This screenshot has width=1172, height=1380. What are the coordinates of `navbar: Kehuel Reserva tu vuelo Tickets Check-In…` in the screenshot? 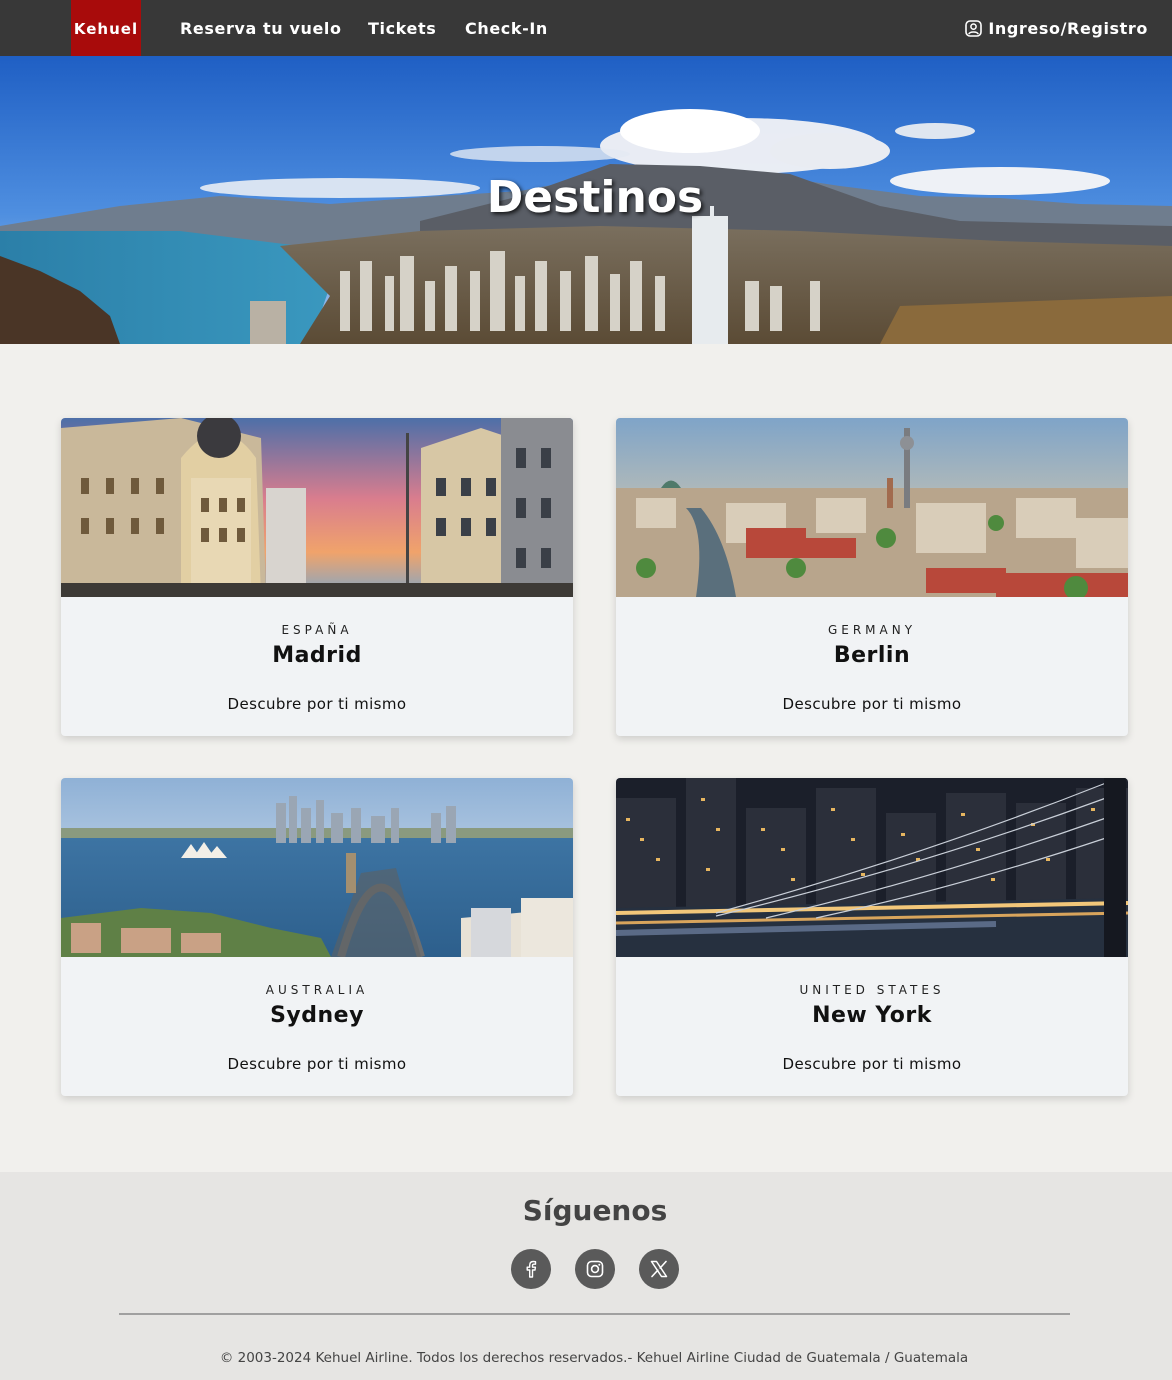 It's located at (586, 28).